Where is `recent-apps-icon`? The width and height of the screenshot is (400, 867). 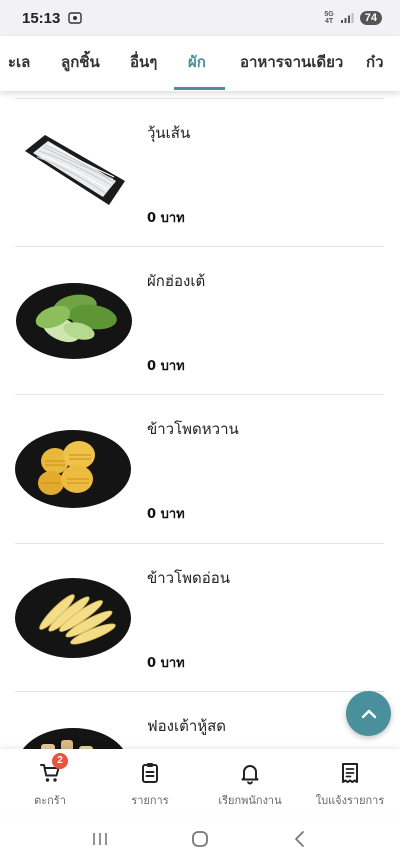
recent-apps-icon is located at coordinates (100, 841).